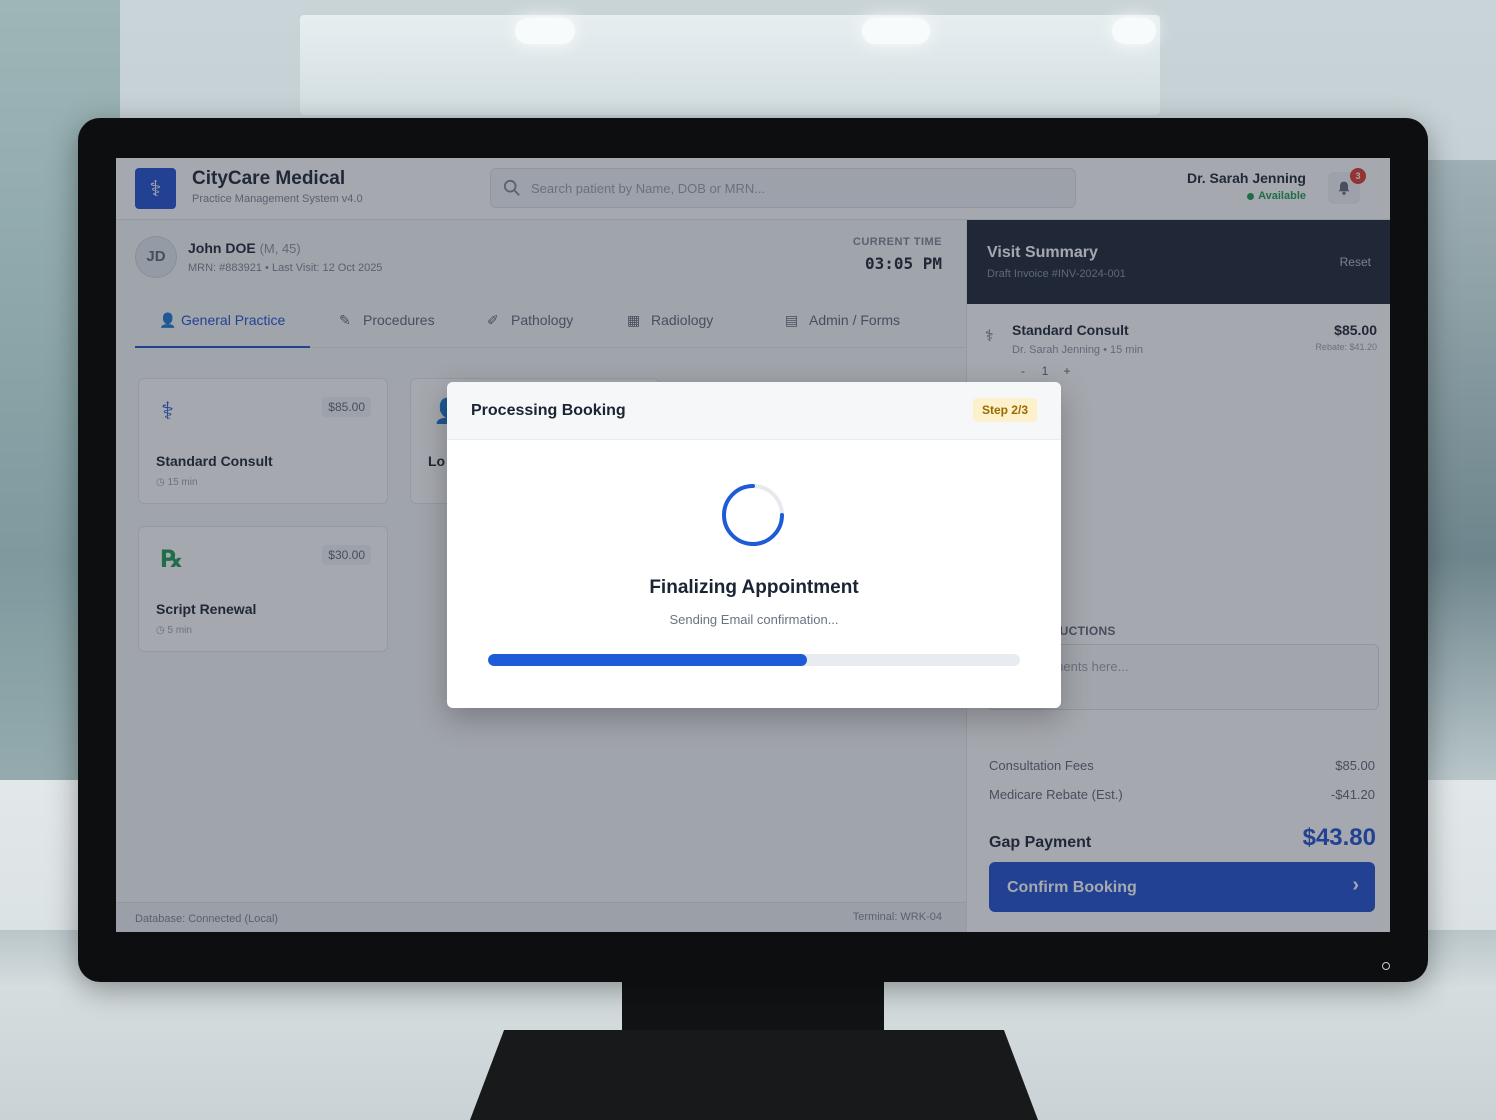 This screenshot has width=1496, height=1120. I want to click on background-wall-right, so click(1456, 490).